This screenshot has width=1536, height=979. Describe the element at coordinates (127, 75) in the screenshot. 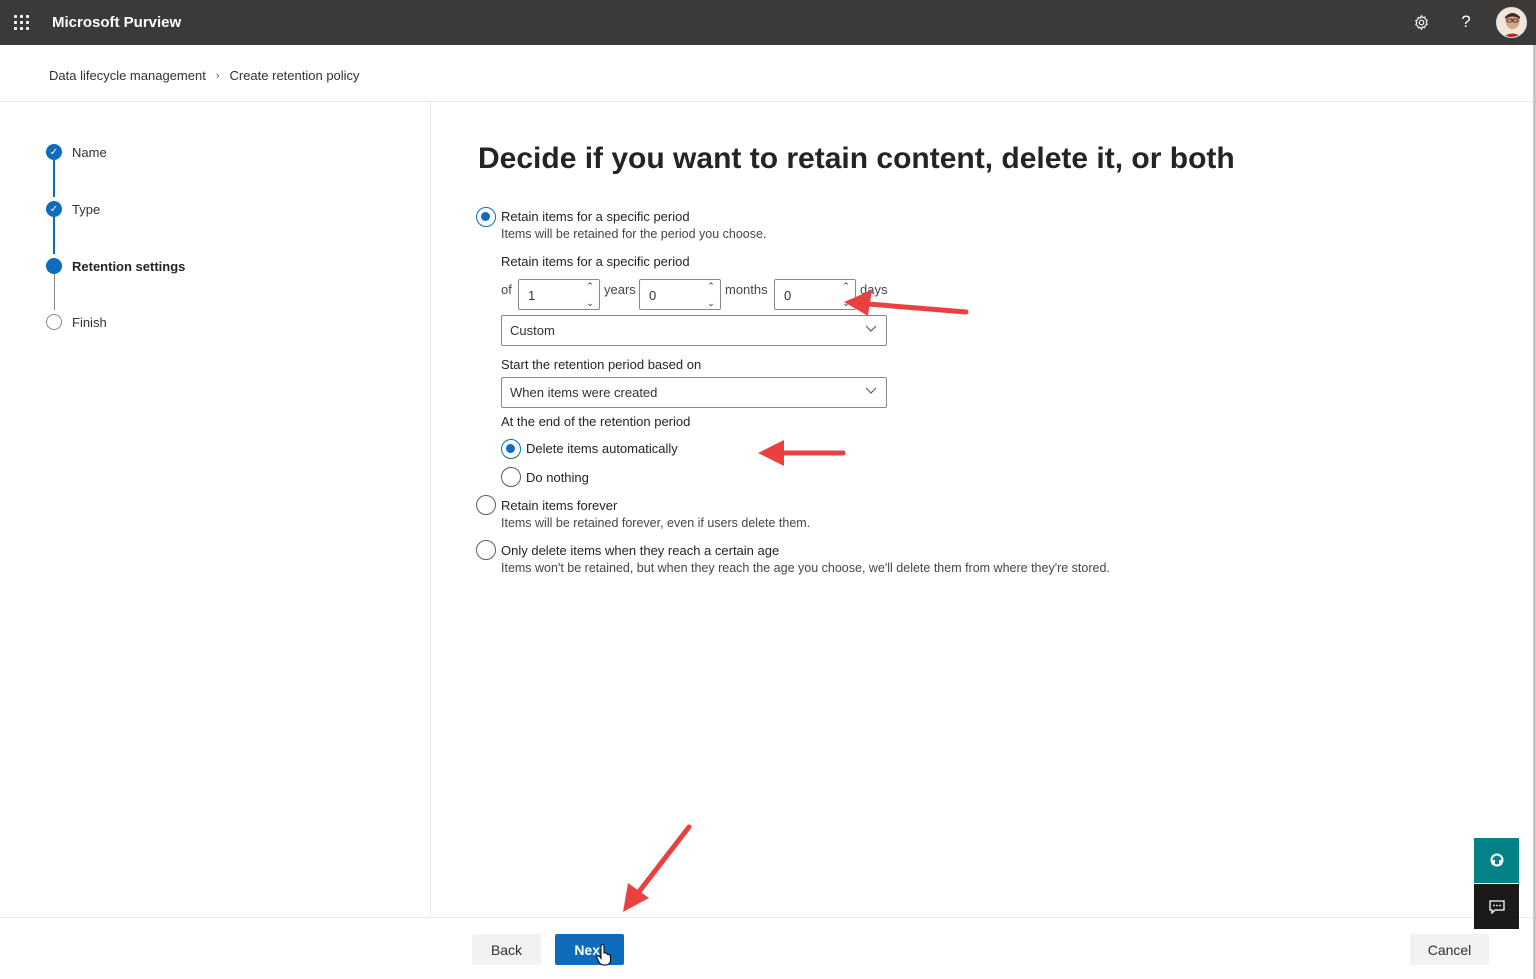

I see `breadcrumb-item-data-lifecycle: Data lifecycle management` at that location.